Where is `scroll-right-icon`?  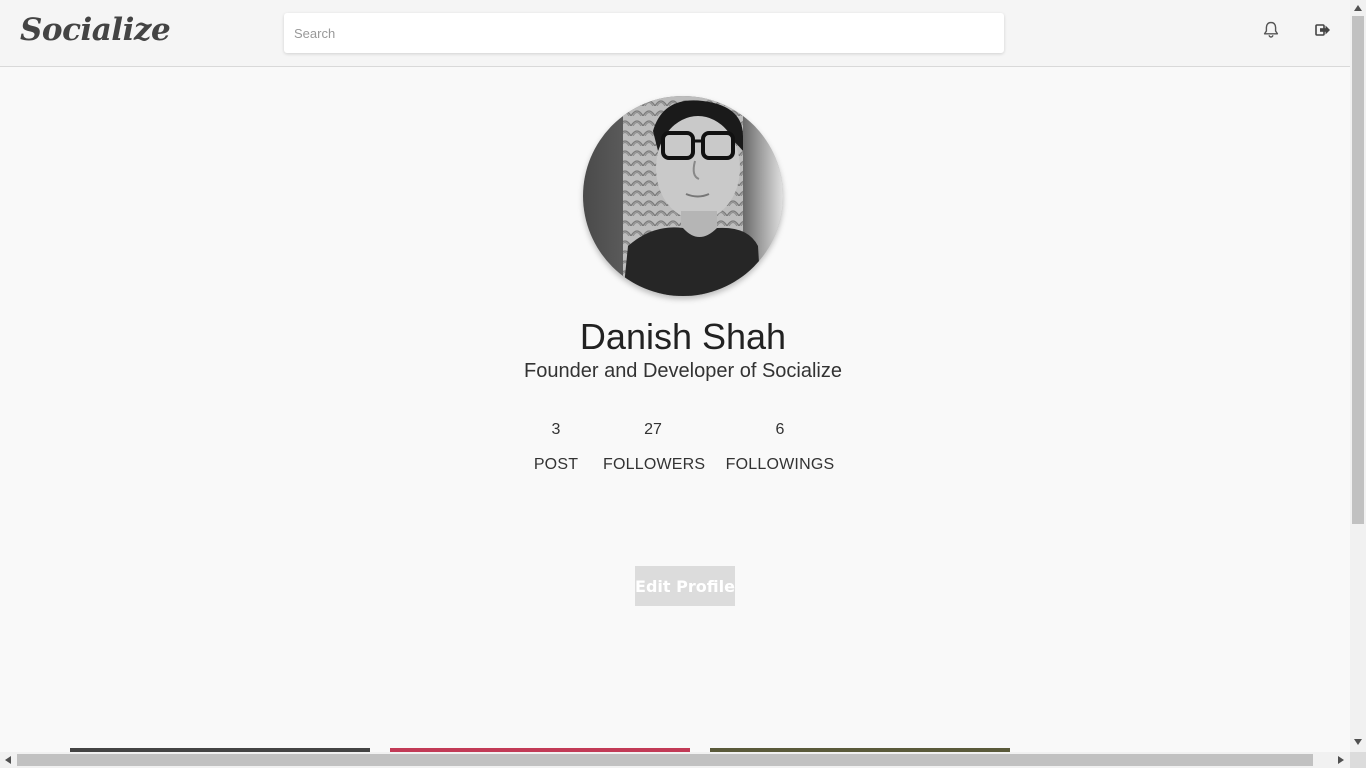 scroll-right-icon is located at coordinates (1341, 760).